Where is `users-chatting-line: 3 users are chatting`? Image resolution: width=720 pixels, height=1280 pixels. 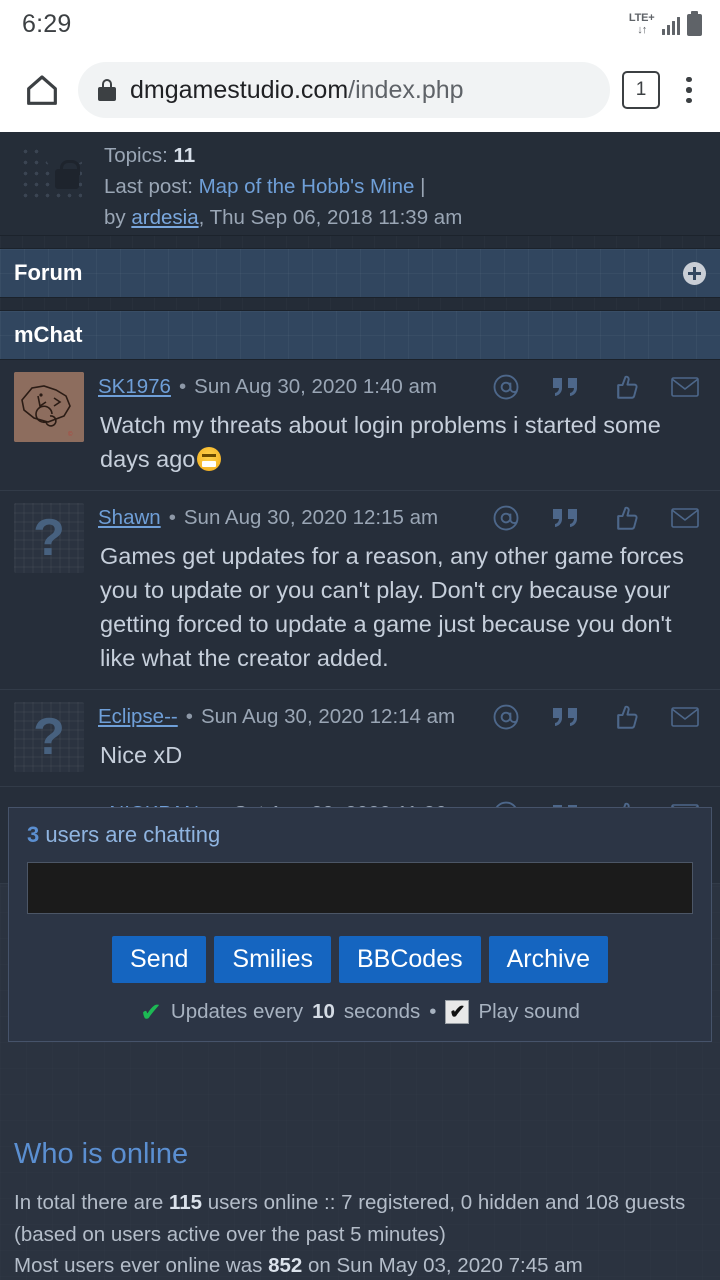
users-chatting-line: 3 users are chatting is located at coordinates (360, 835).